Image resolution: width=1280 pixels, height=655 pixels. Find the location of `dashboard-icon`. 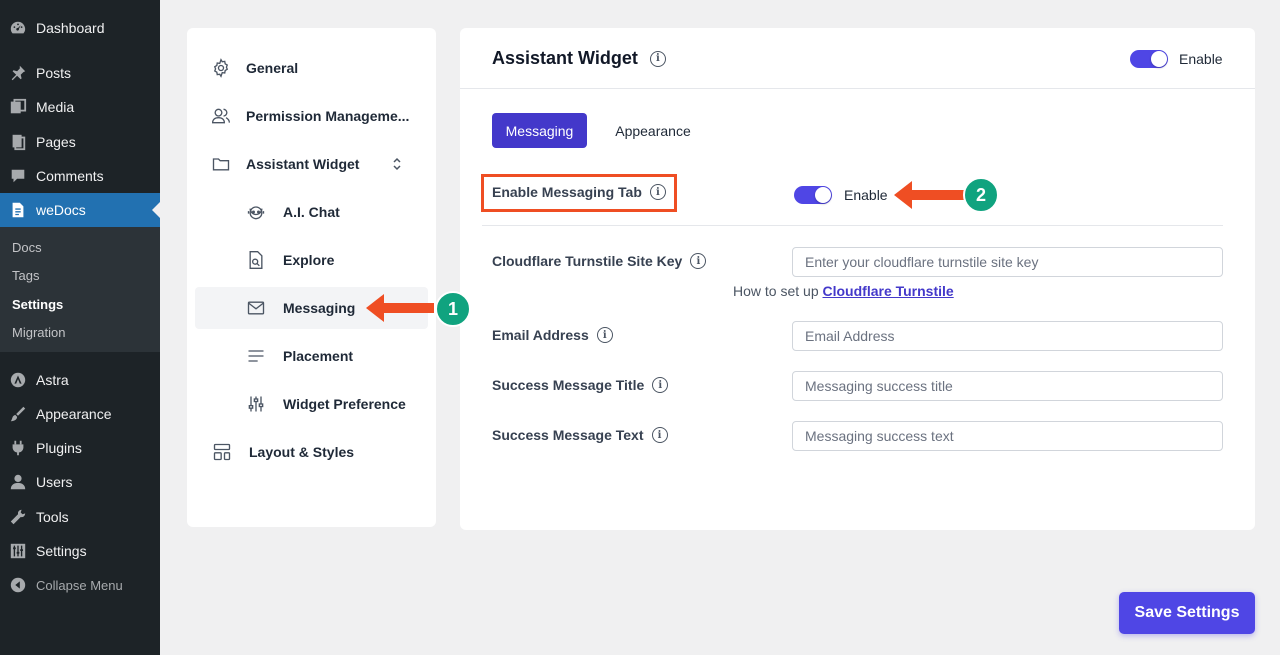

dashboard-icon is located at coordinates (18, 28).